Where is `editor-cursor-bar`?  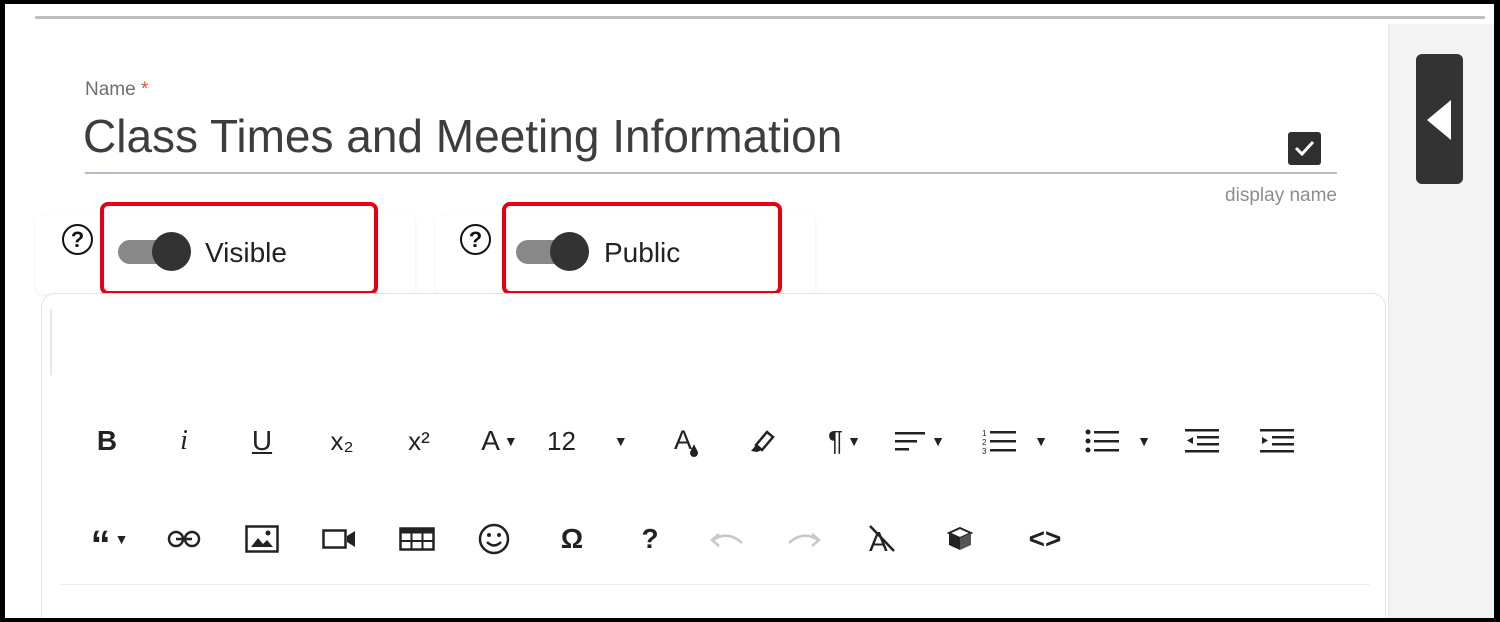
editor-cursor-bar is located at coordinates (51, 342).